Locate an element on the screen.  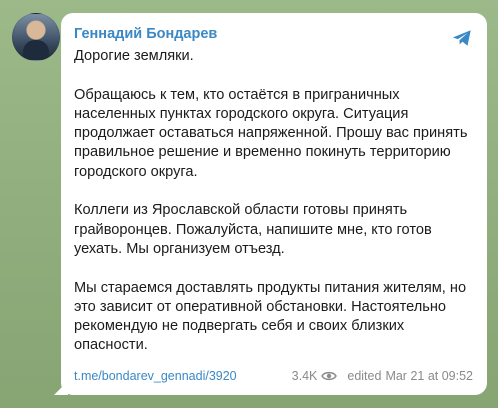
message-paragraph: Дорогие земляки. is located at coordinates (134, 56).